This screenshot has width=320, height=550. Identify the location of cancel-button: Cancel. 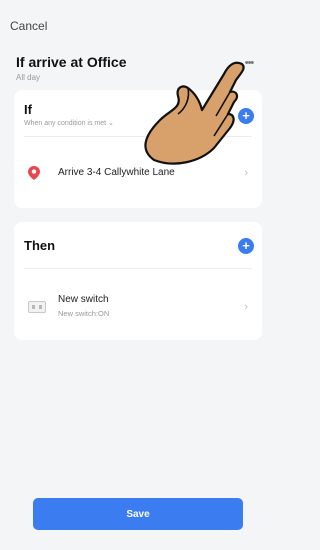
(28, 26).